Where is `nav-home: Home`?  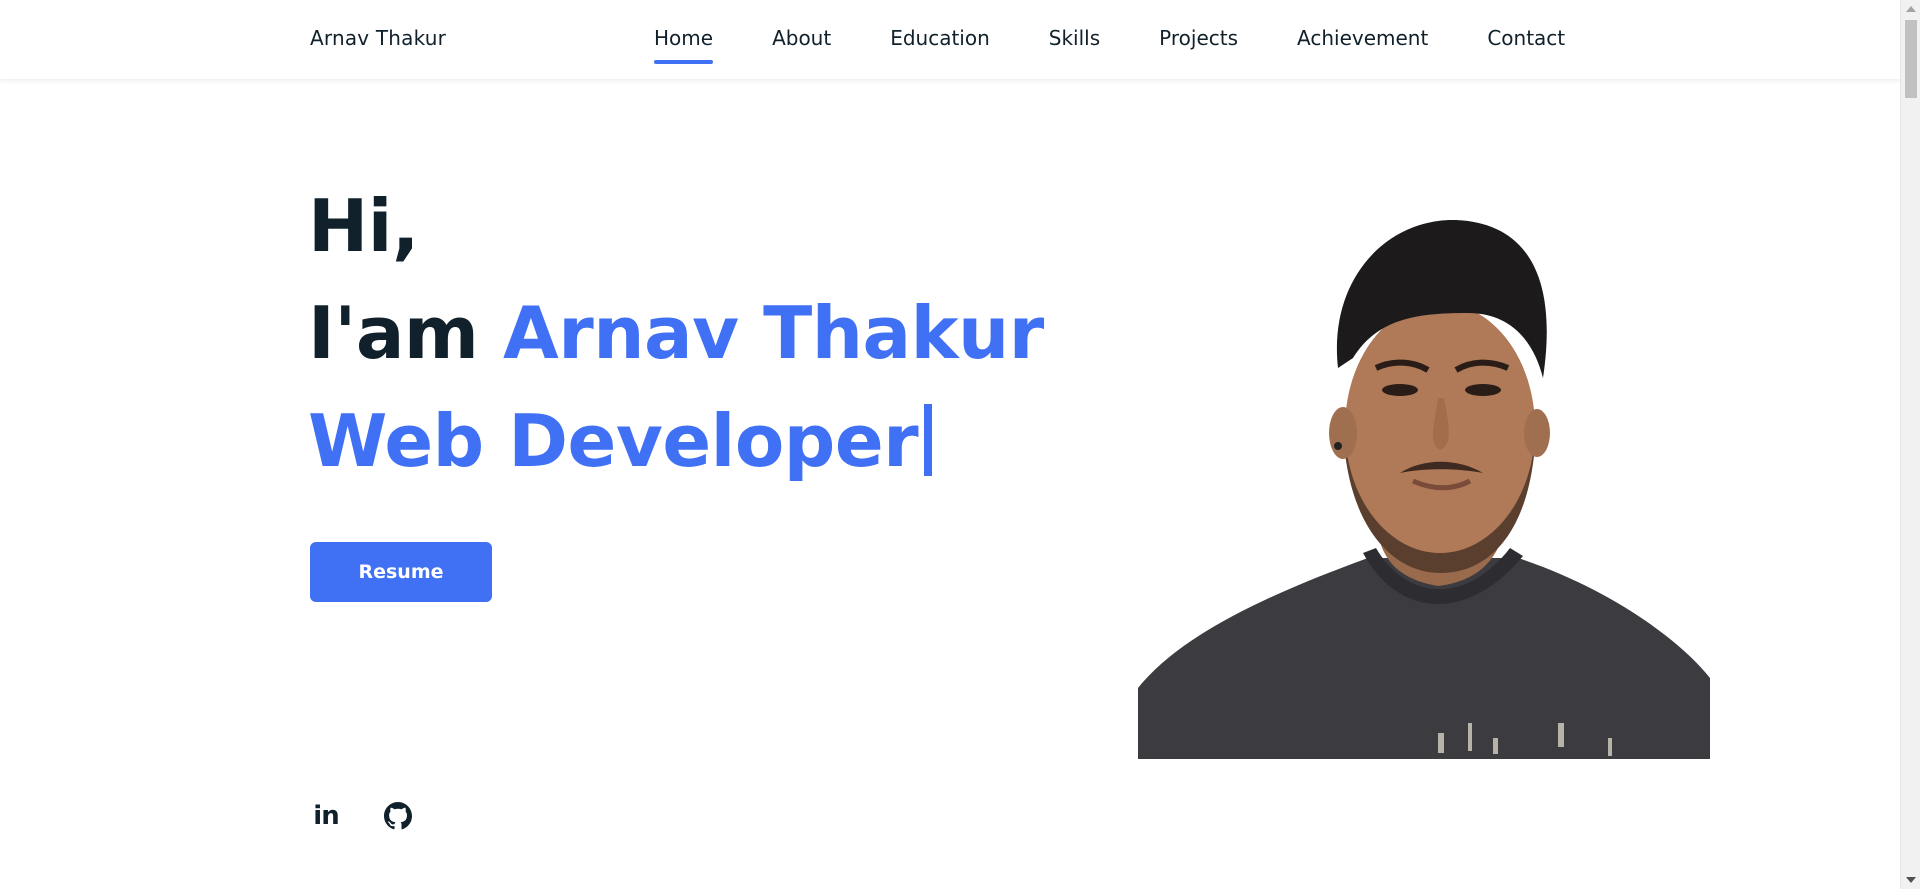 nav-home: Home is located at coordinates (684, 45).